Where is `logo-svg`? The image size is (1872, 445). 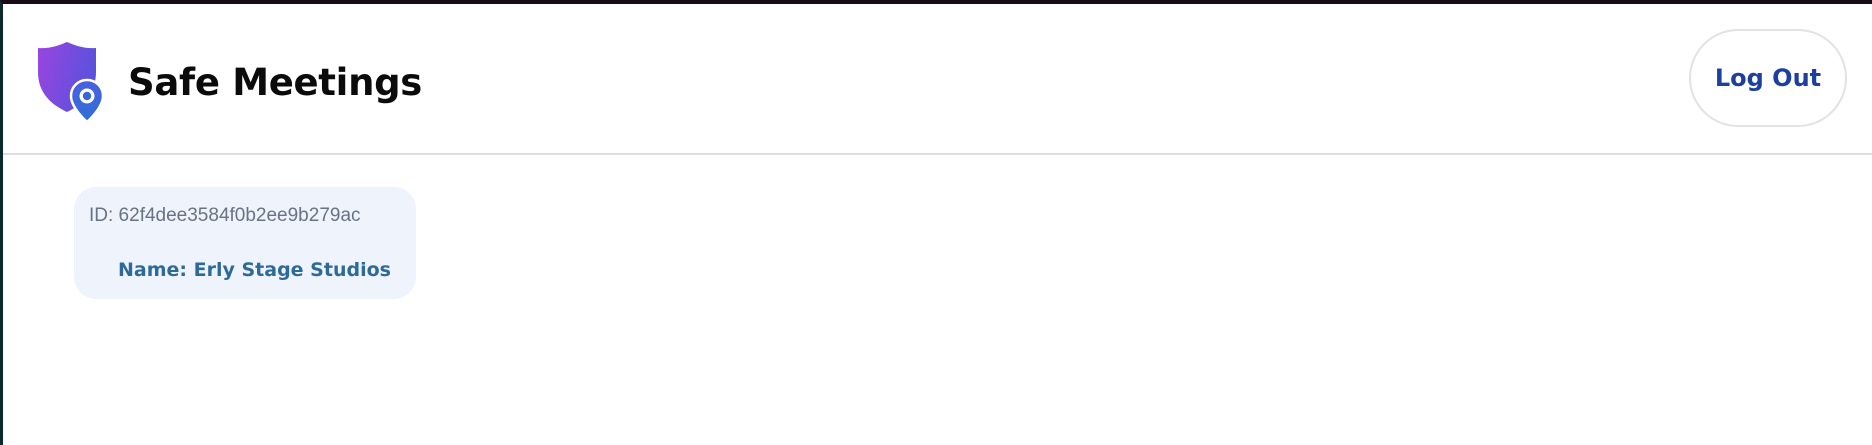 logo-svg is located at coordinates (71, 83).